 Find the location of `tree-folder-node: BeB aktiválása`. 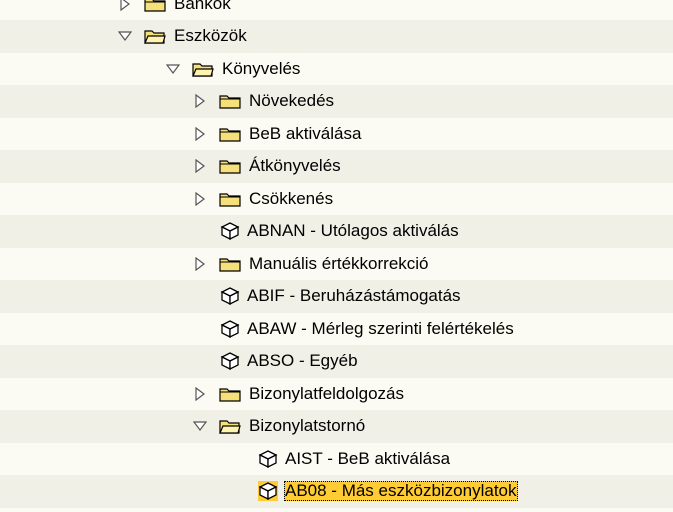

tree-folder-node: BeB aktiválása is located at coordinates (277, 133).